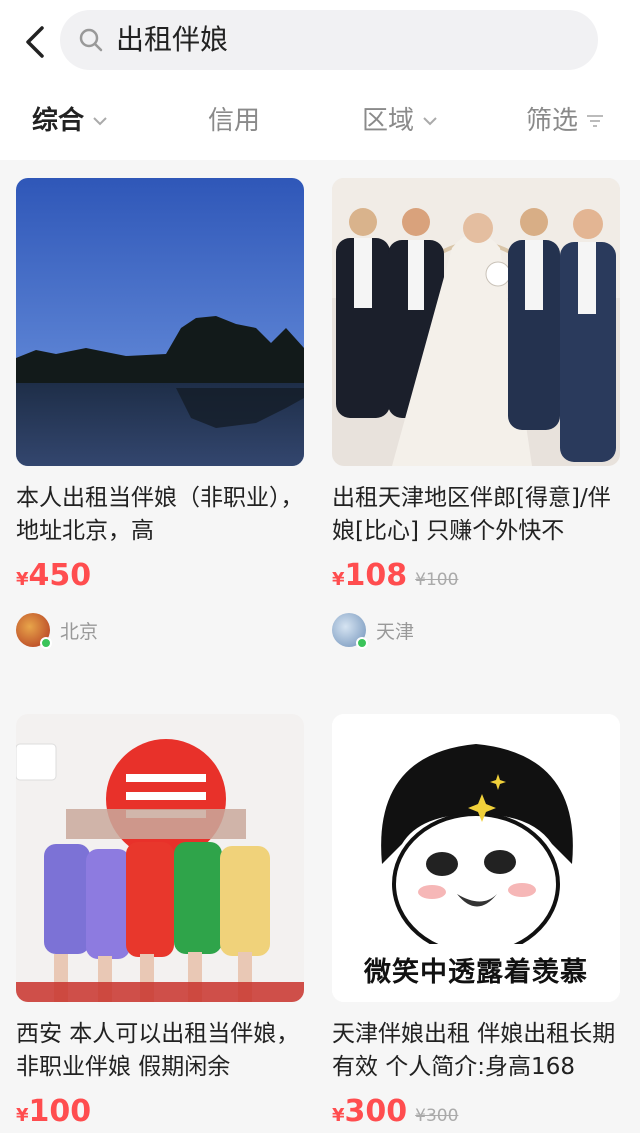 The height and width of the screenshot is (1133, 640). Describe the element at coordinates (60, 1111) in the screenshot. I see `price: 100` at that location.